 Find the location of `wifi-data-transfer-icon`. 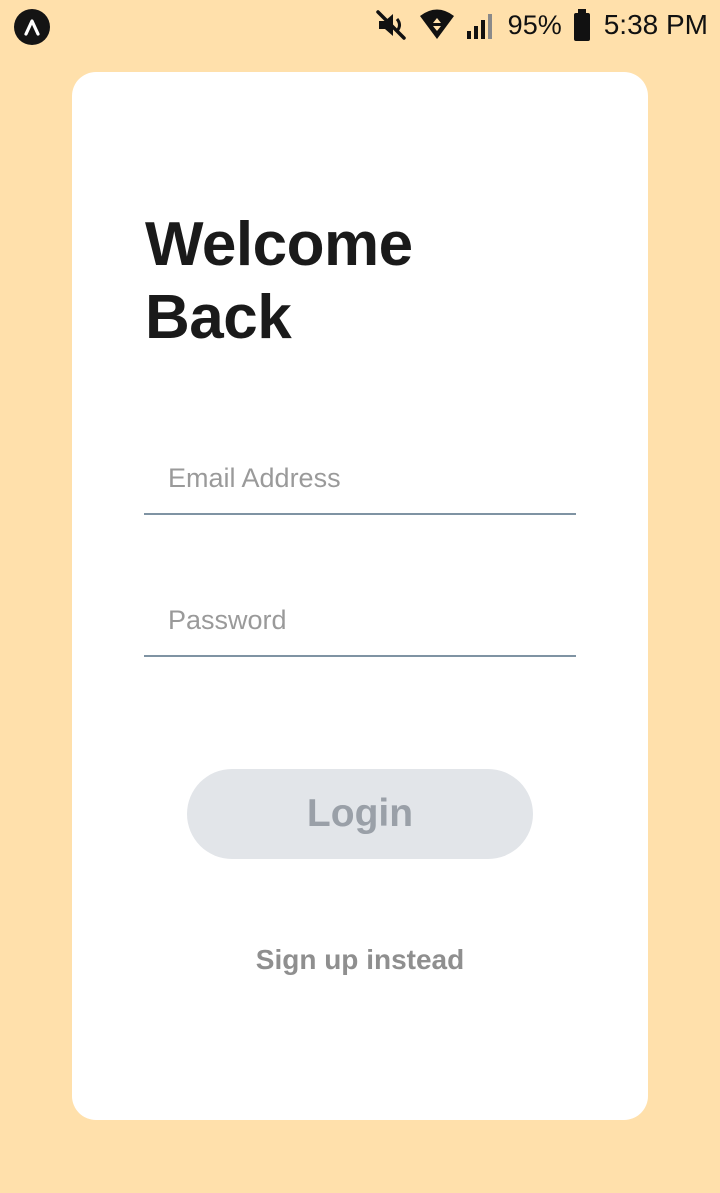

wifi-data-transfer-icon is located at coordinates (437, 25).